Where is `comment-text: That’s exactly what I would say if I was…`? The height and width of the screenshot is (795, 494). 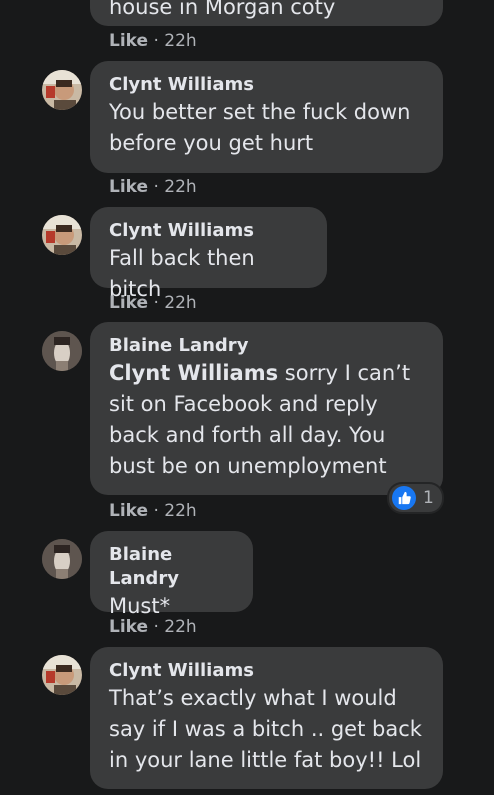 comment-text: That’s exactly what I would say if I was… is located at coordinates (265, 729).